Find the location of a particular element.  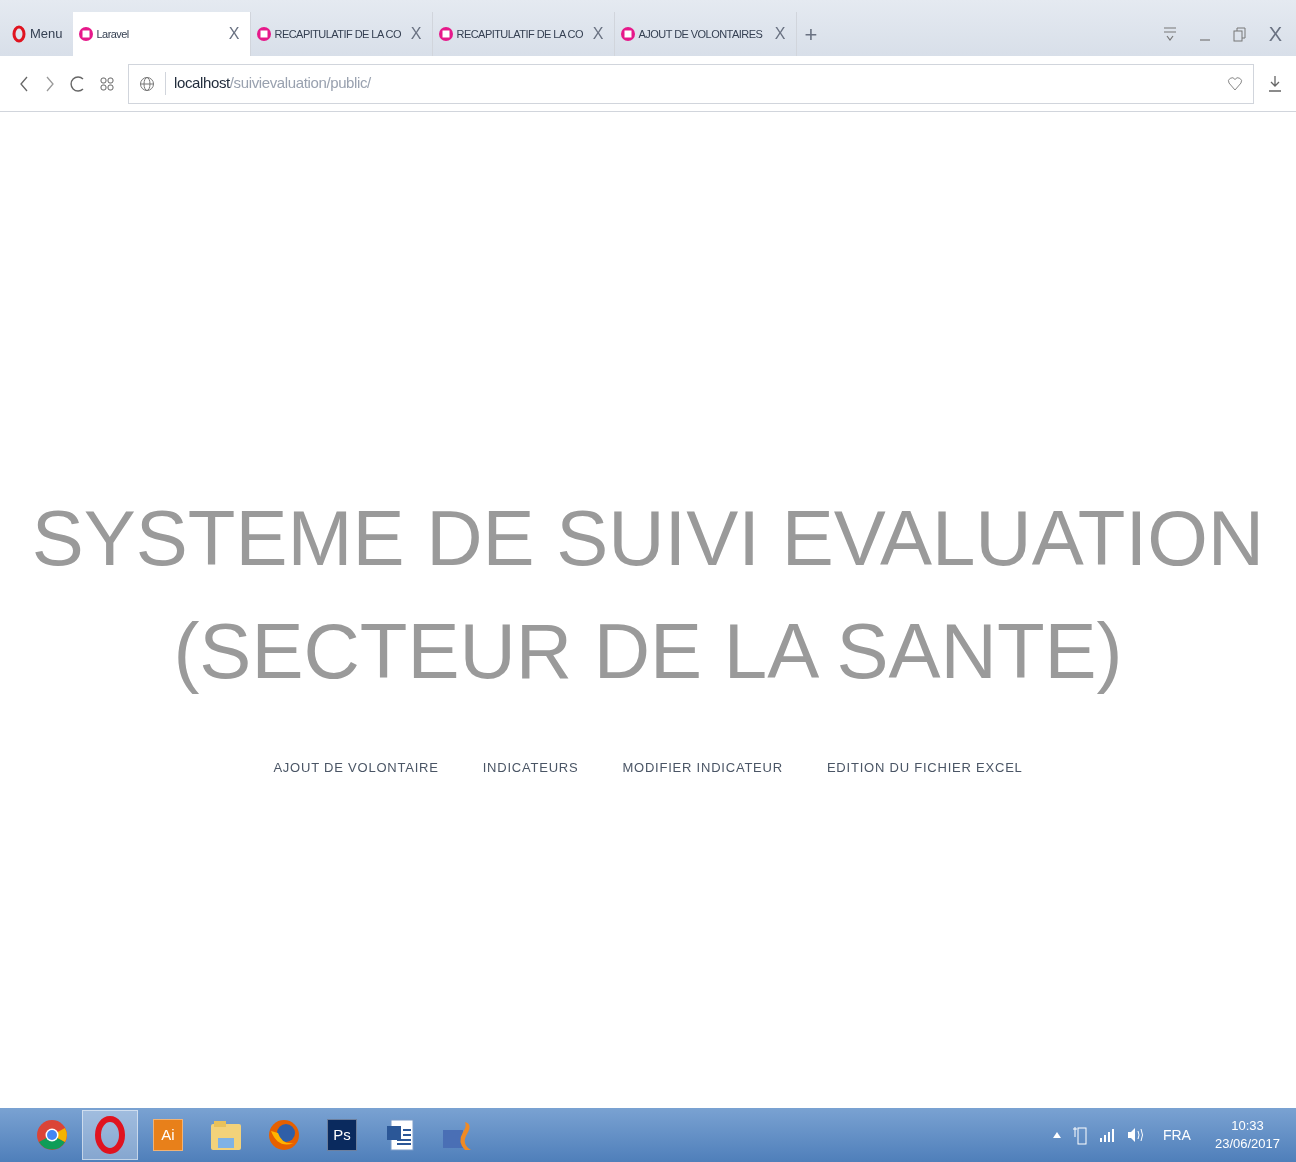

nav-link: INDICATEURS is located at coordinates (530, 768).